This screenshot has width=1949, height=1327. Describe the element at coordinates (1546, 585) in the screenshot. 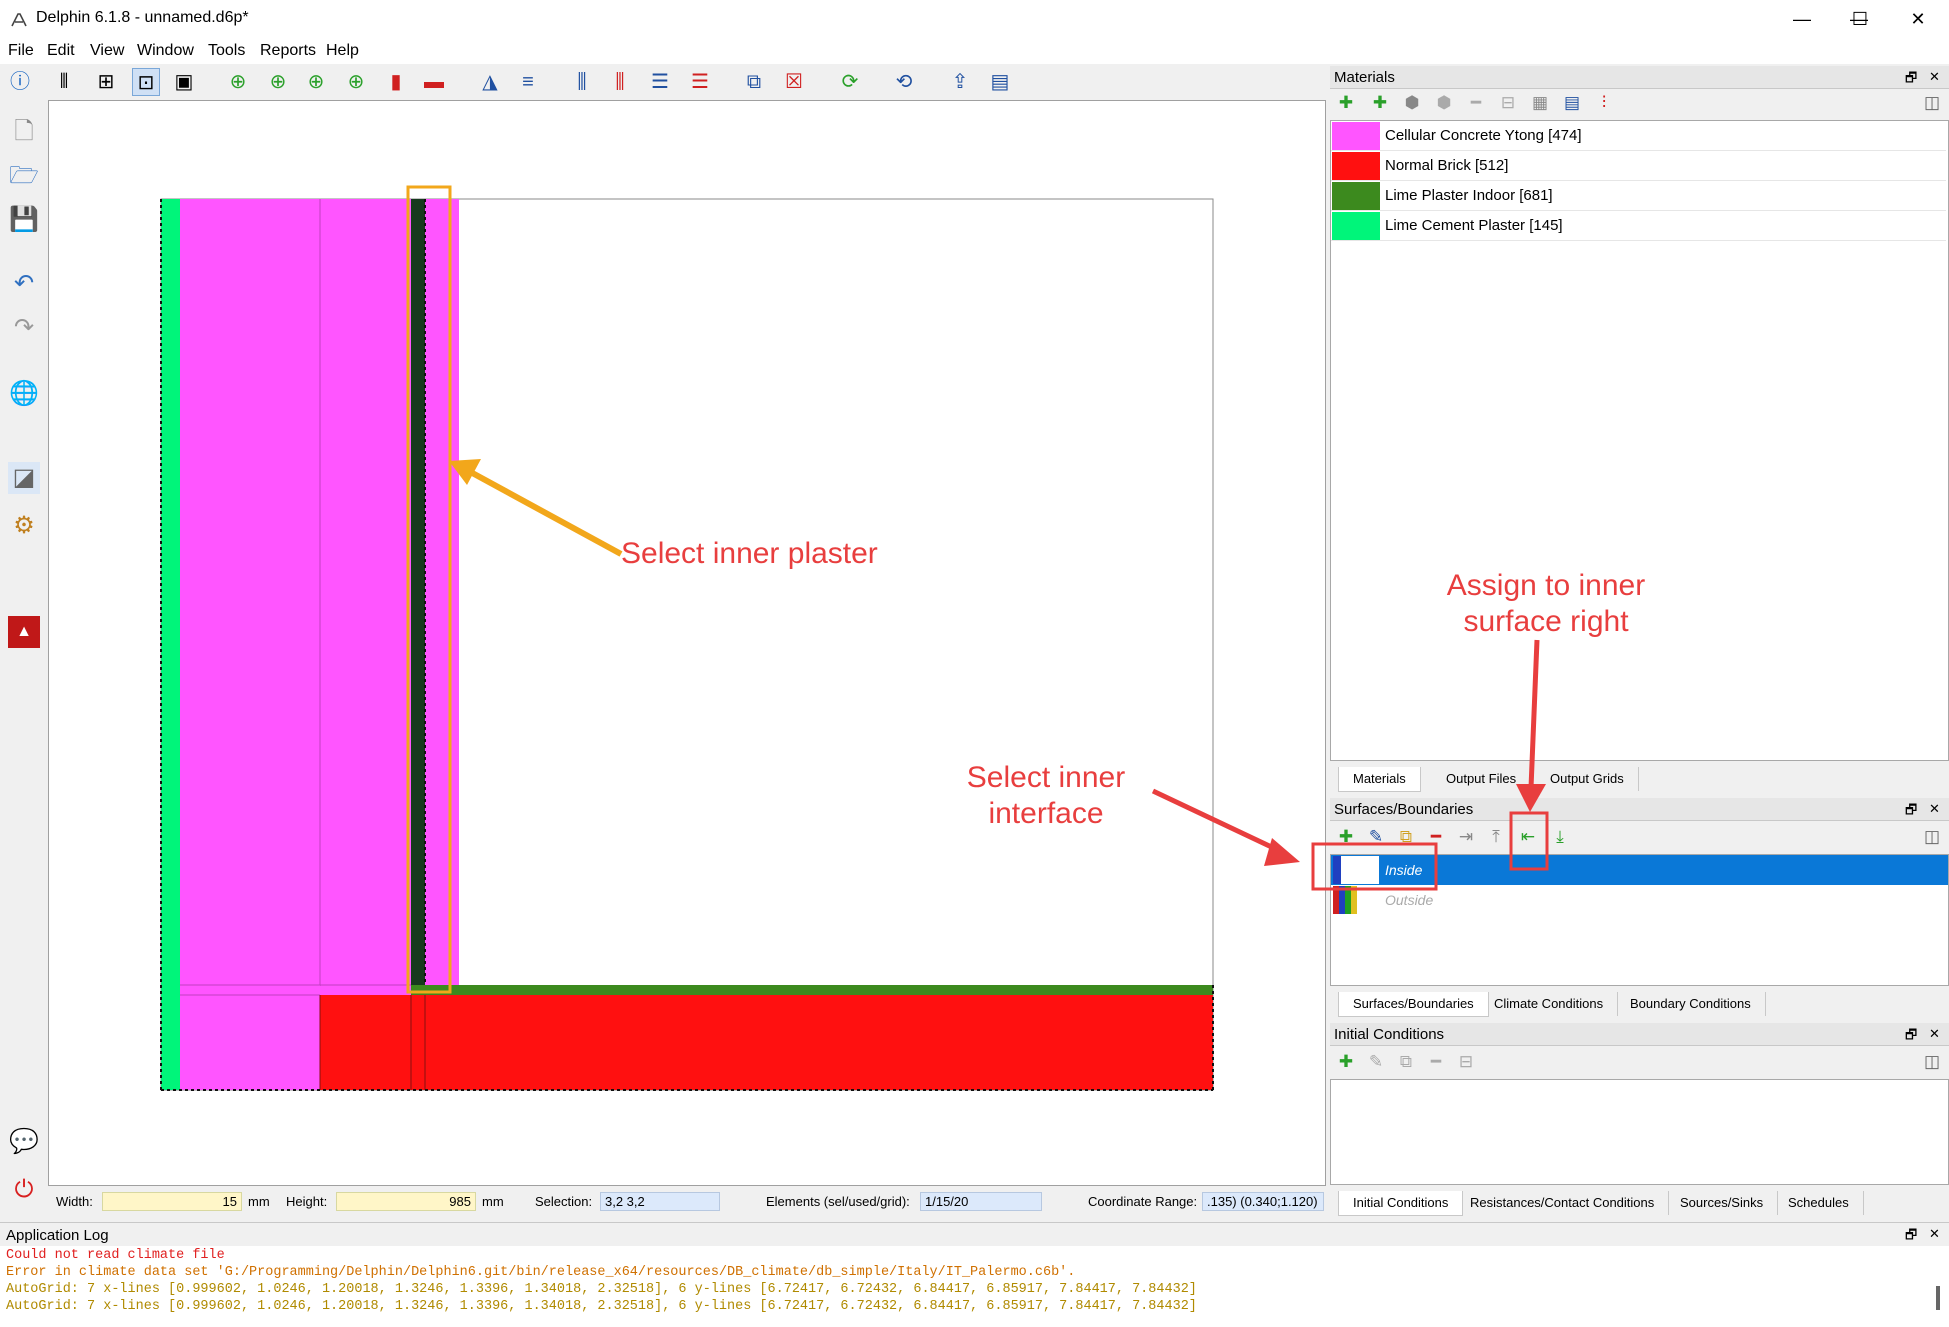

I see `annotation-assign-1: Assign to inner` at that location.